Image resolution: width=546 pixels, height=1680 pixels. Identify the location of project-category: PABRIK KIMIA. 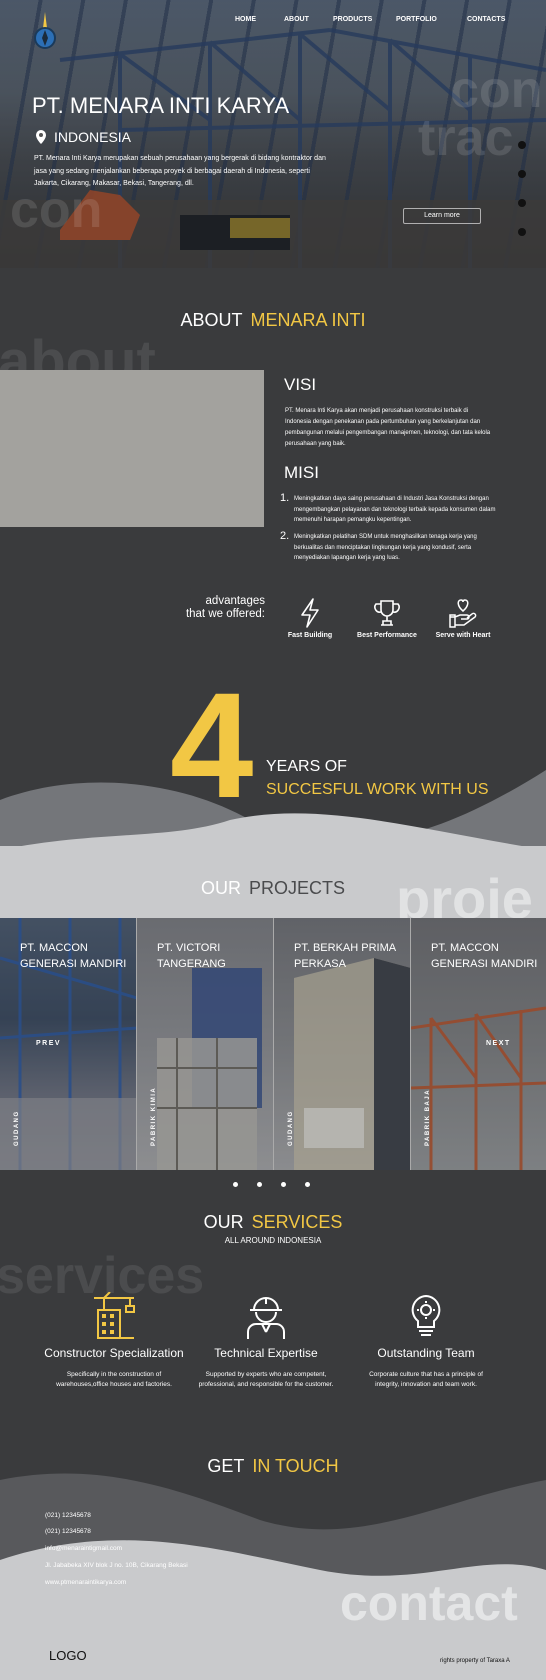
(154, 1116).